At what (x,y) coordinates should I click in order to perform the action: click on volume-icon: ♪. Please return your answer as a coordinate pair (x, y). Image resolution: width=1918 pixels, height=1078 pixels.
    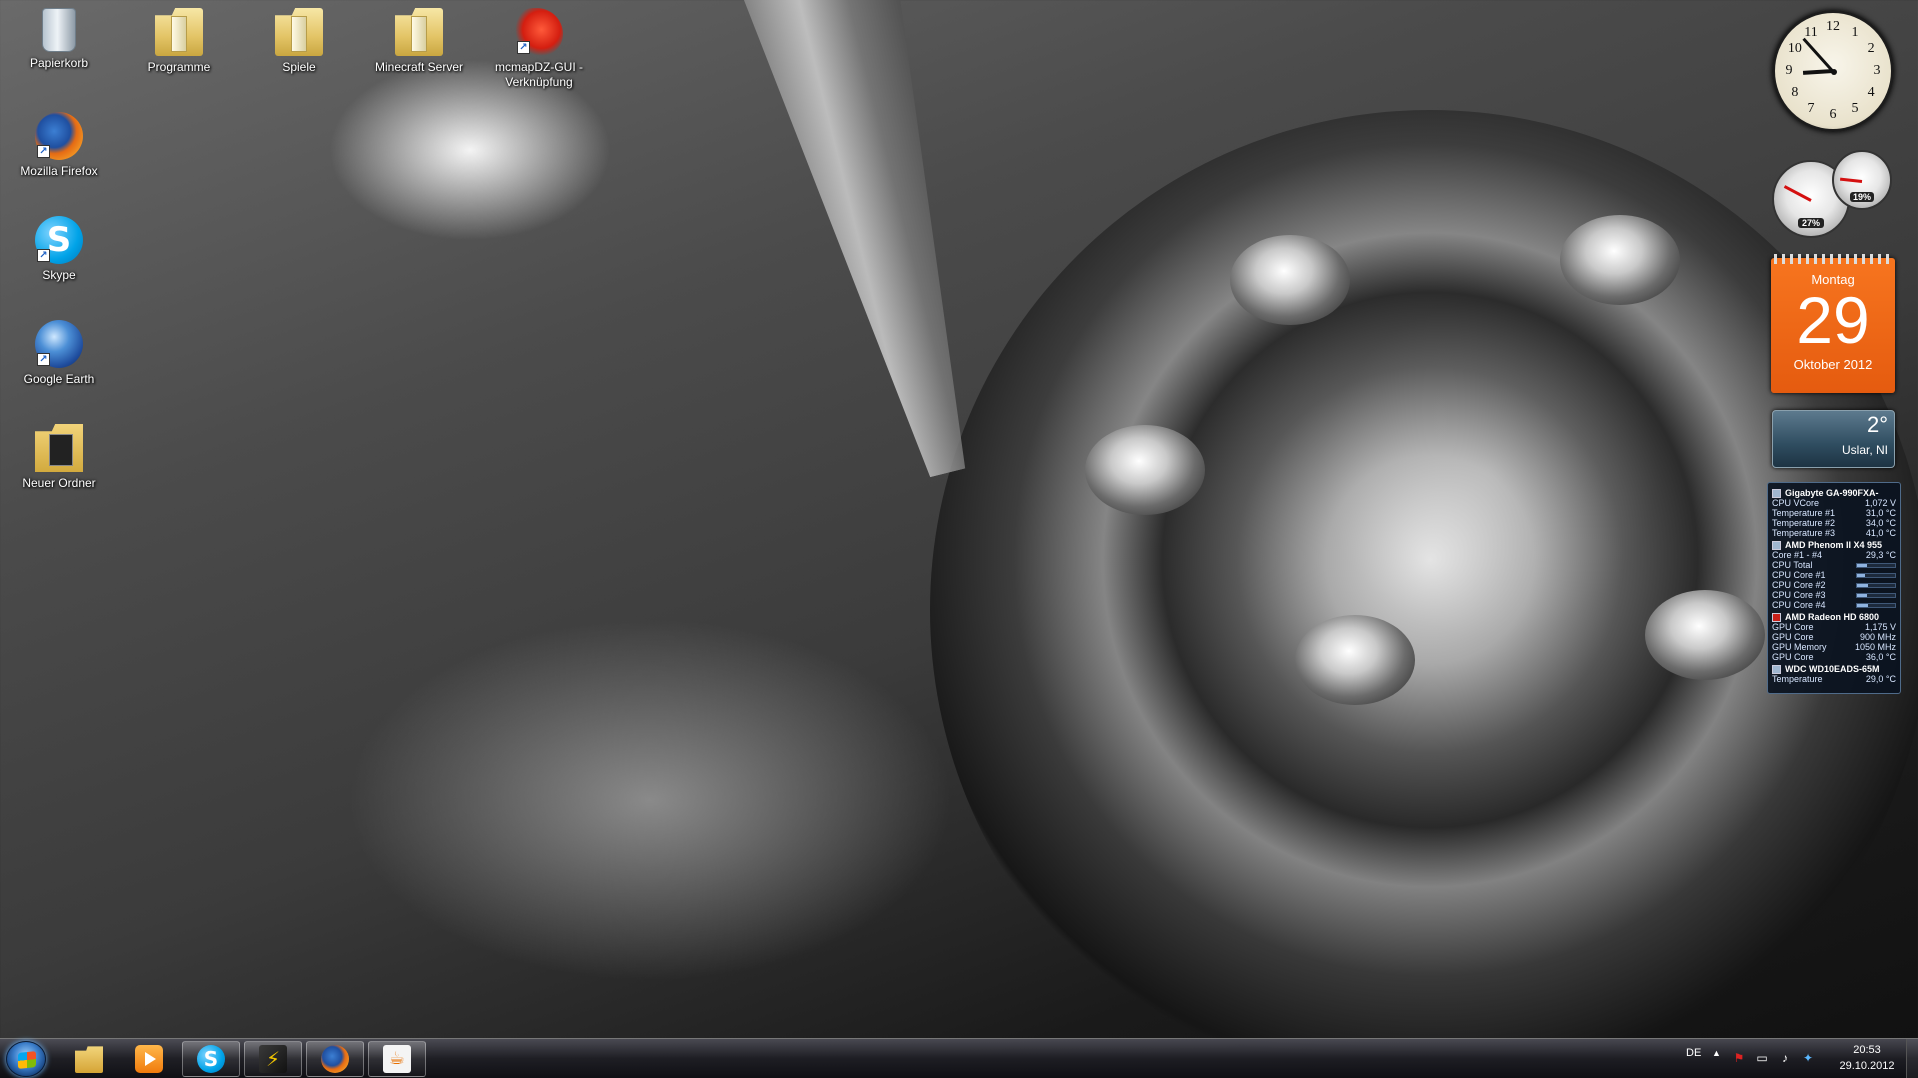
    Looking at the image, I should click on (1785, 1058).